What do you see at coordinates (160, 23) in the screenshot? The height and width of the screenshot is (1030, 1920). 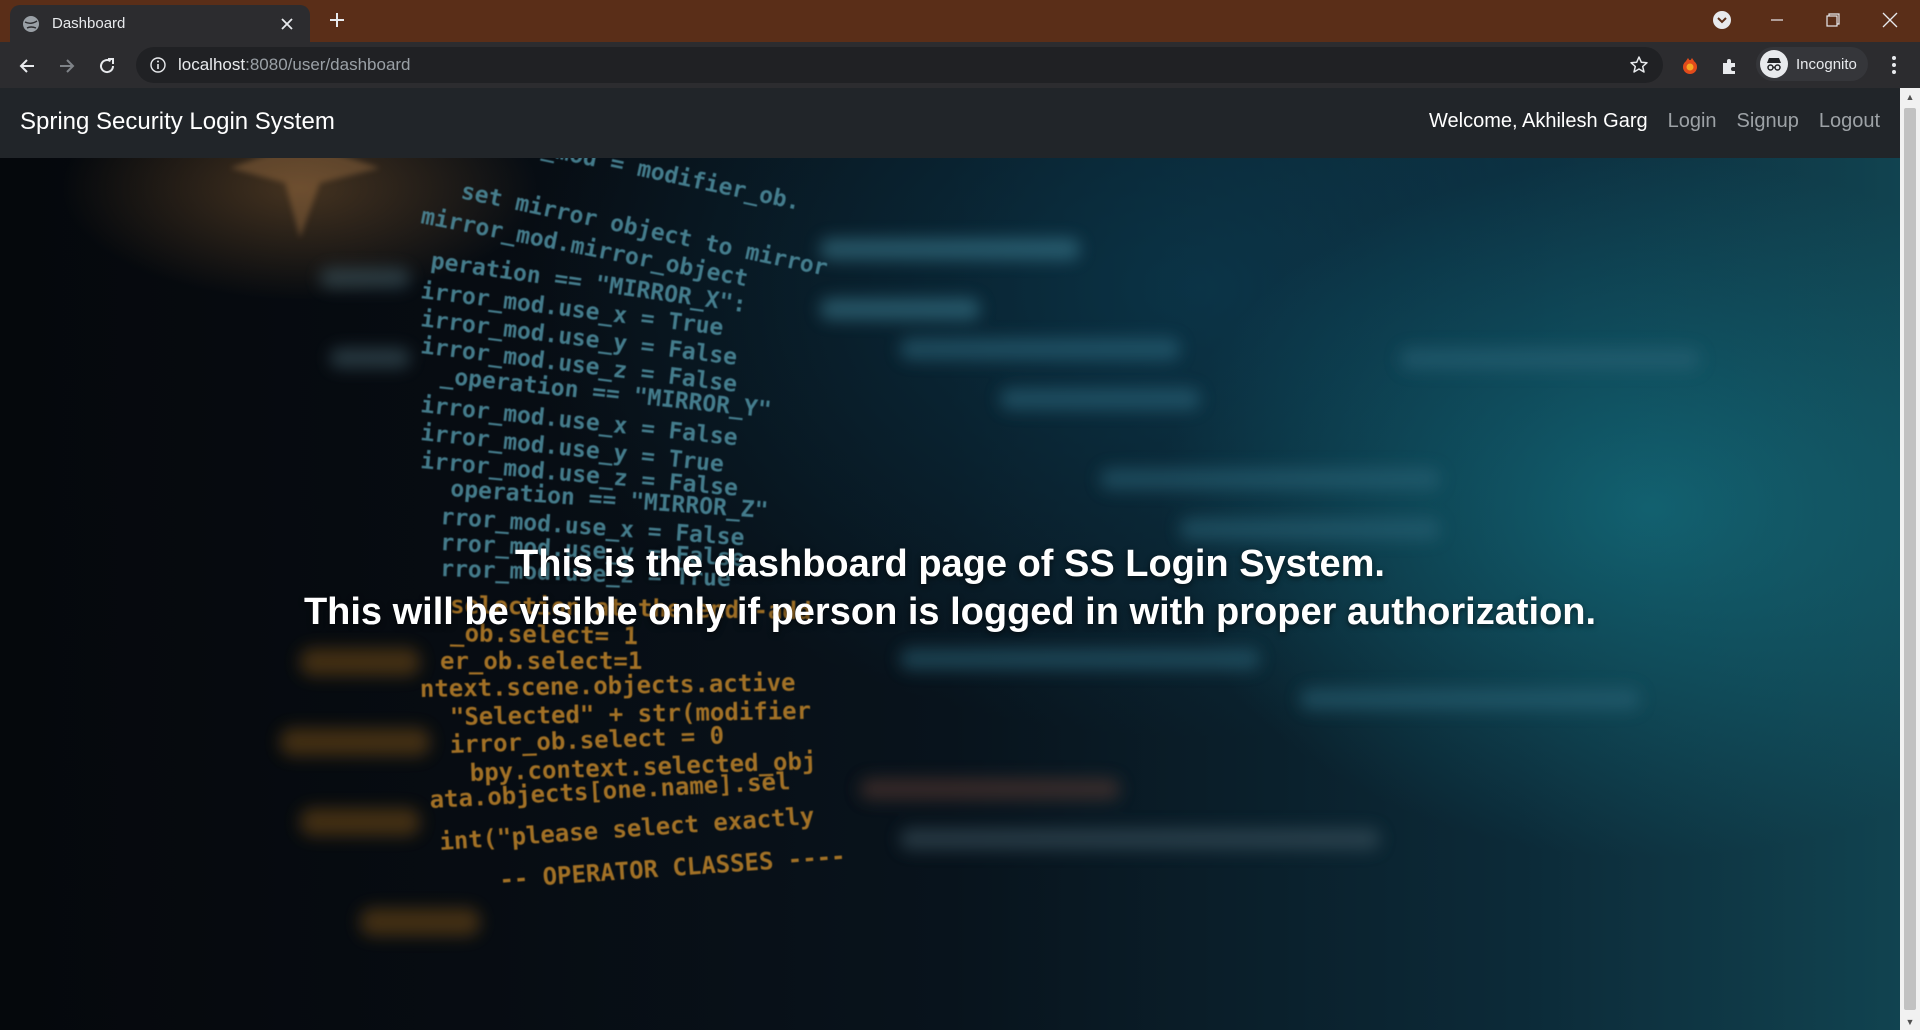 I see `browser-tab: Dashboard` at bounding box center [160, 23].